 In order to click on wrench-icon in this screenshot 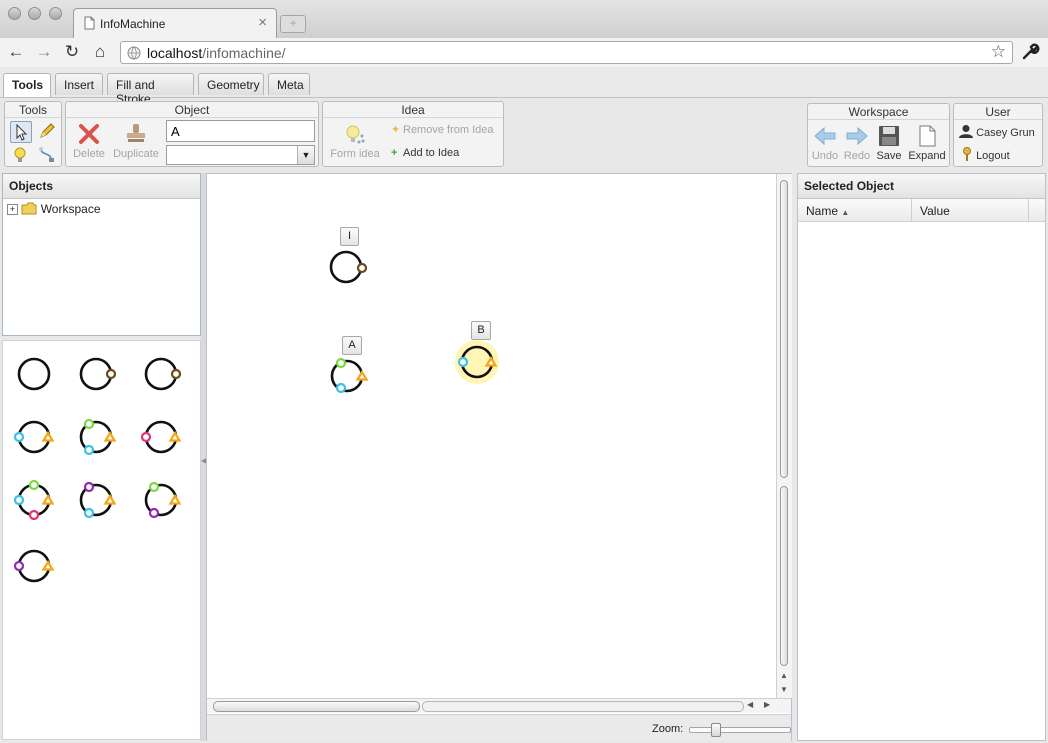, I will do `click(1030, 52)`.